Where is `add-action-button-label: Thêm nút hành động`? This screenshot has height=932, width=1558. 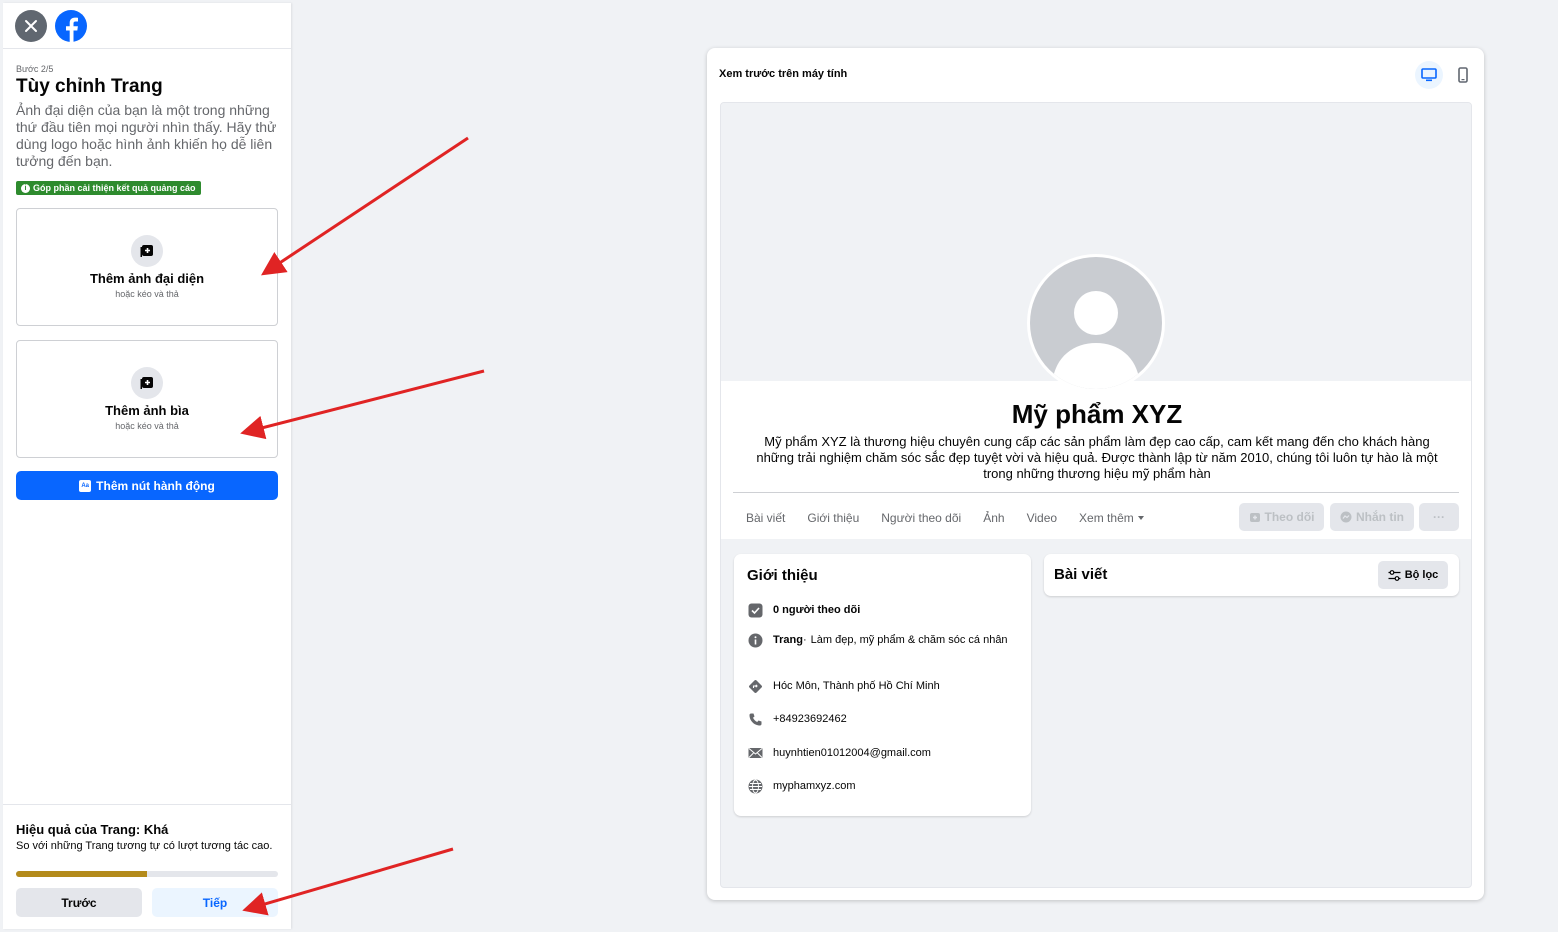
add-action-button-label: Thêm nút hành động is located at coordinates (155, 485).